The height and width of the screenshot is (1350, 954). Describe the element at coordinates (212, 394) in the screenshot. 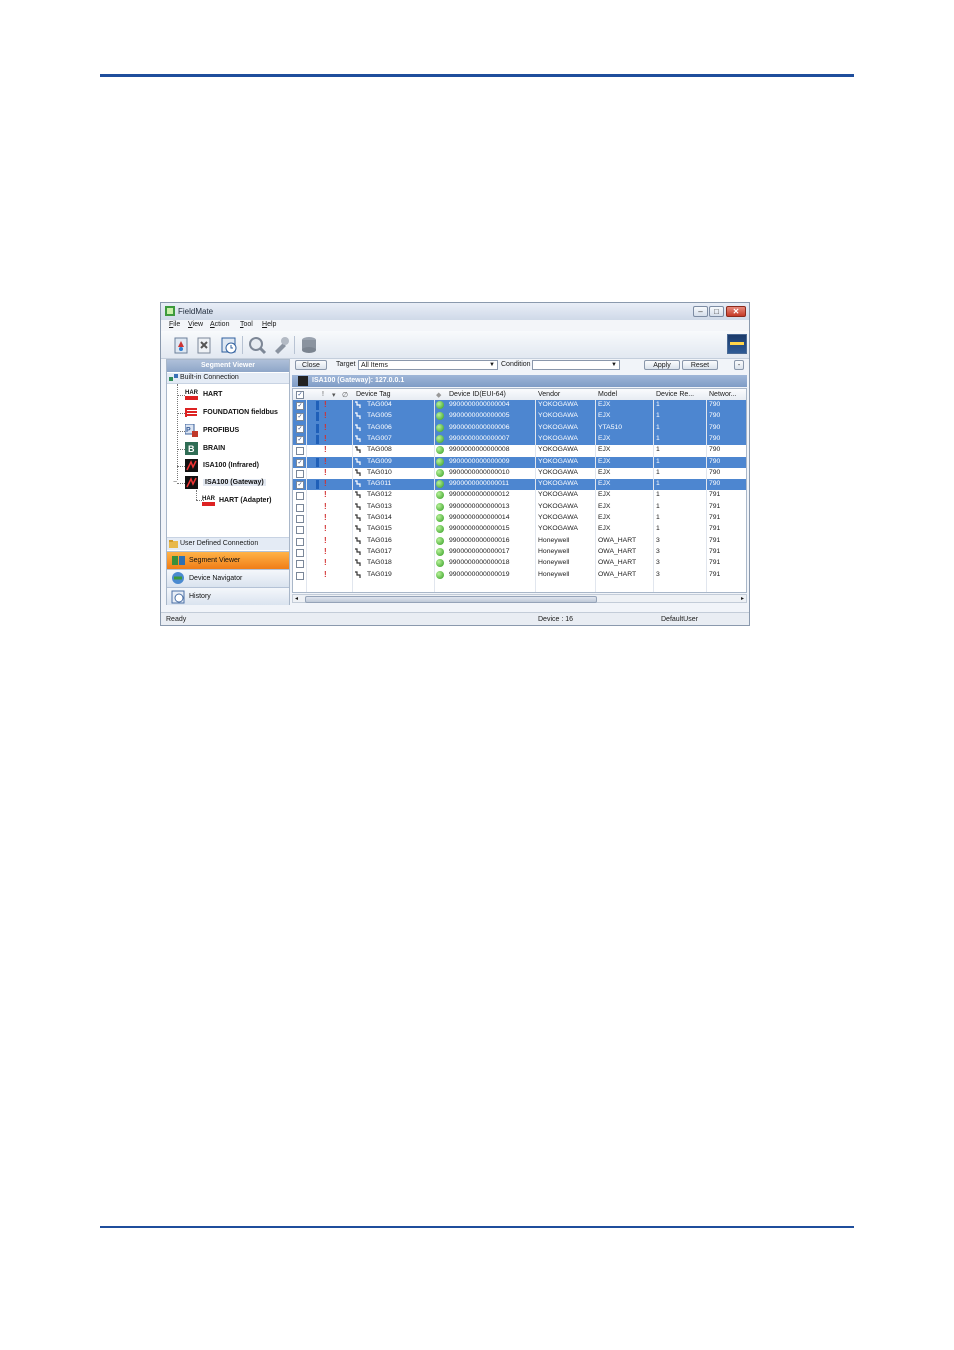

I see `tree-item-hart: HART` at that location.